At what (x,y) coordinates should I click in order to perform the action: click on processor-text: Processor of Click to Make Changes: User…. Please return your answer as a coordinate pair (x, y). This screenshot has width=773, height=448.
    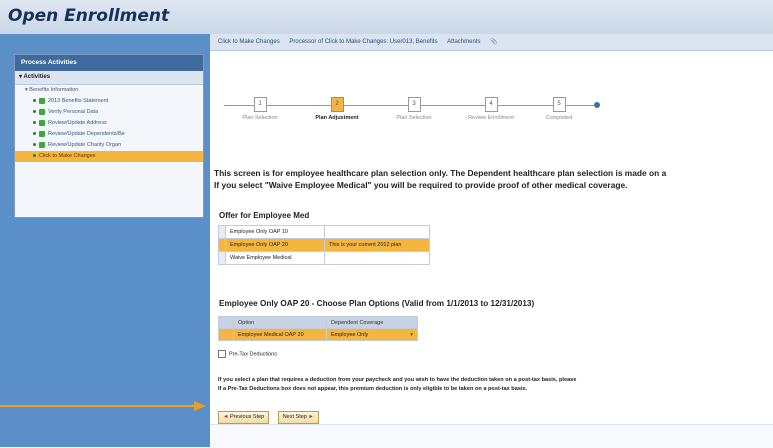
    Looking at the image, I should click on (363, 42).